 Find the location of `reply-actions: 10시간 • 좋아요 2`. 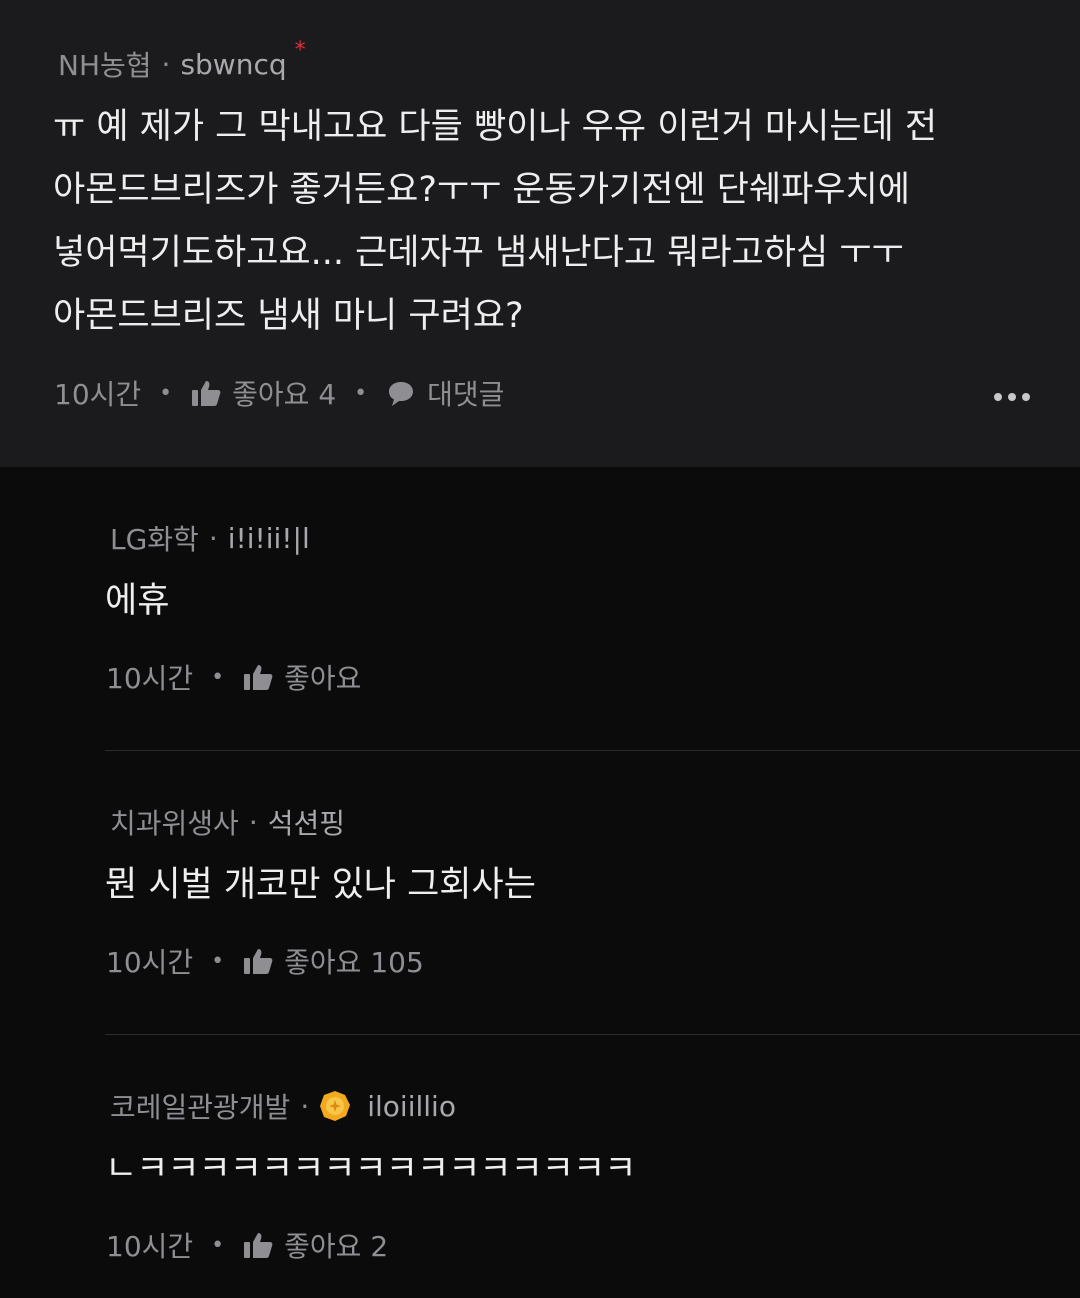

reply-actions: 10시간 • 좋아요 2 is located at coordinates (247, 1245).